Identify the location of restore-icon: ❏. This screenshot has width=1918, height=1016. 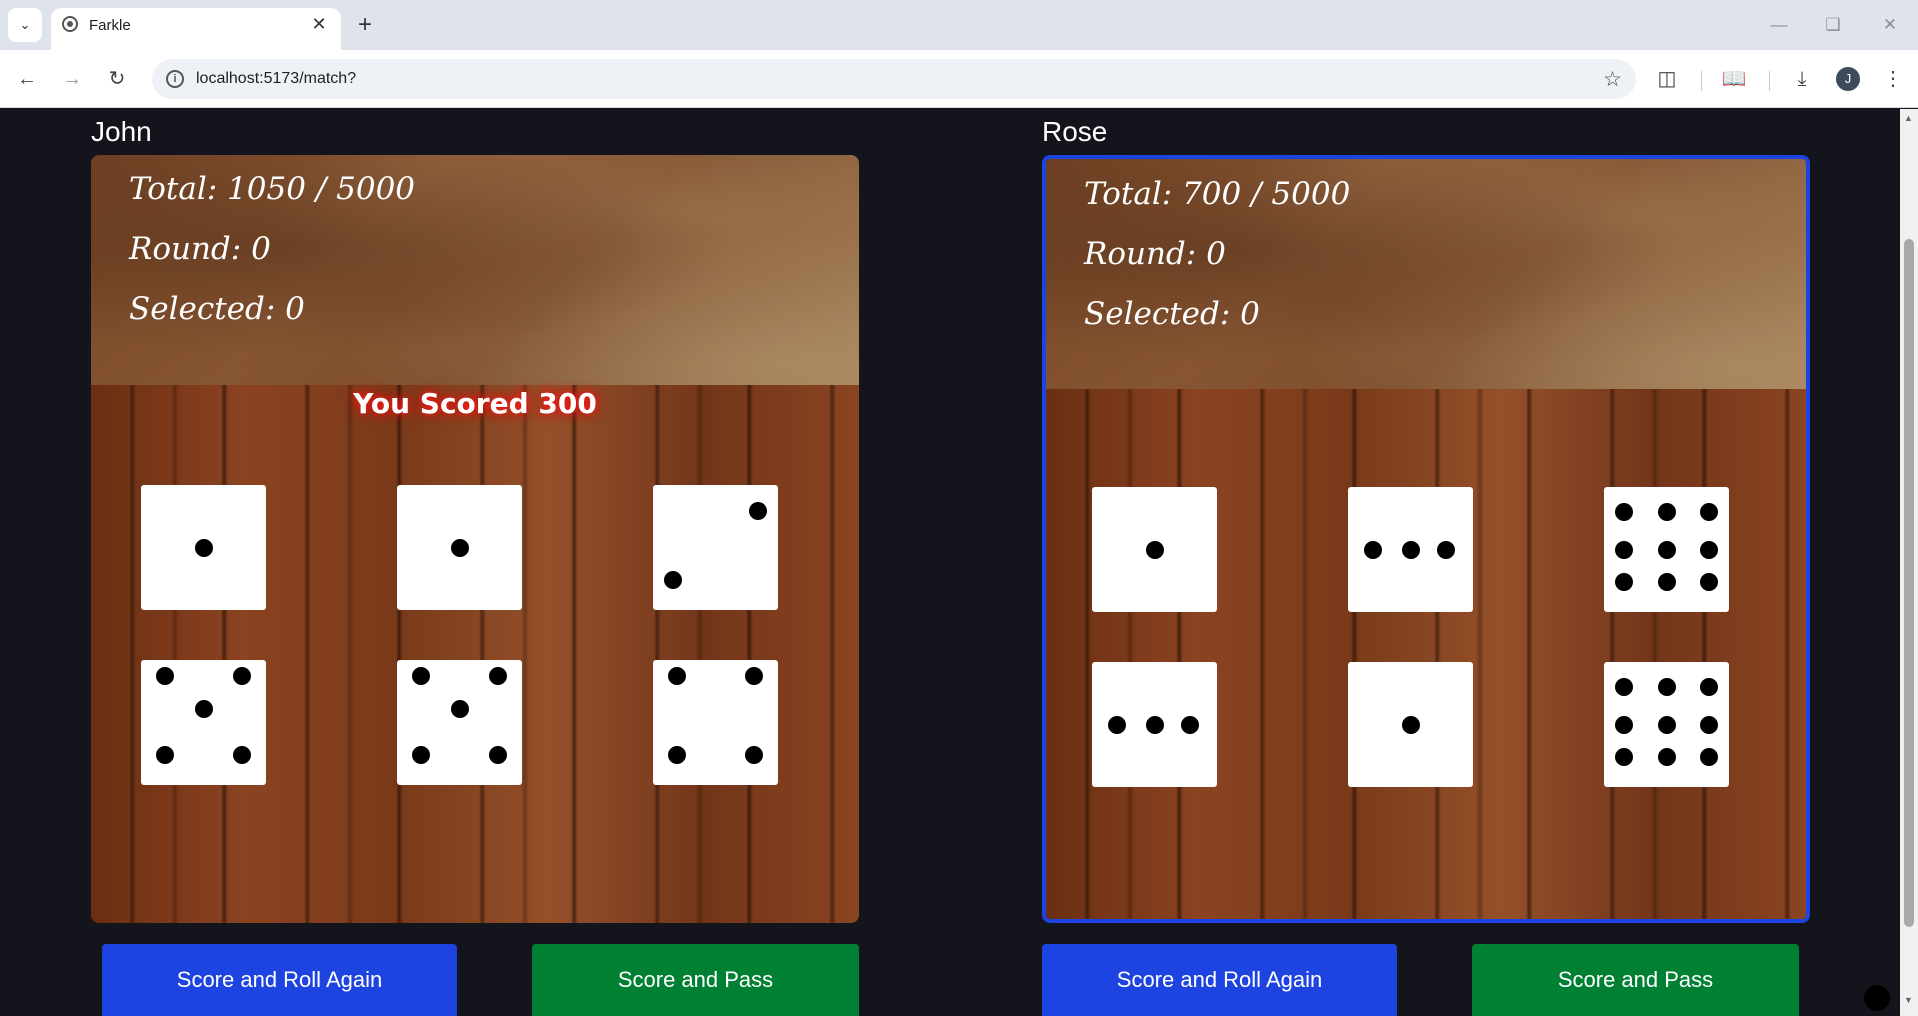
(1833, 25).